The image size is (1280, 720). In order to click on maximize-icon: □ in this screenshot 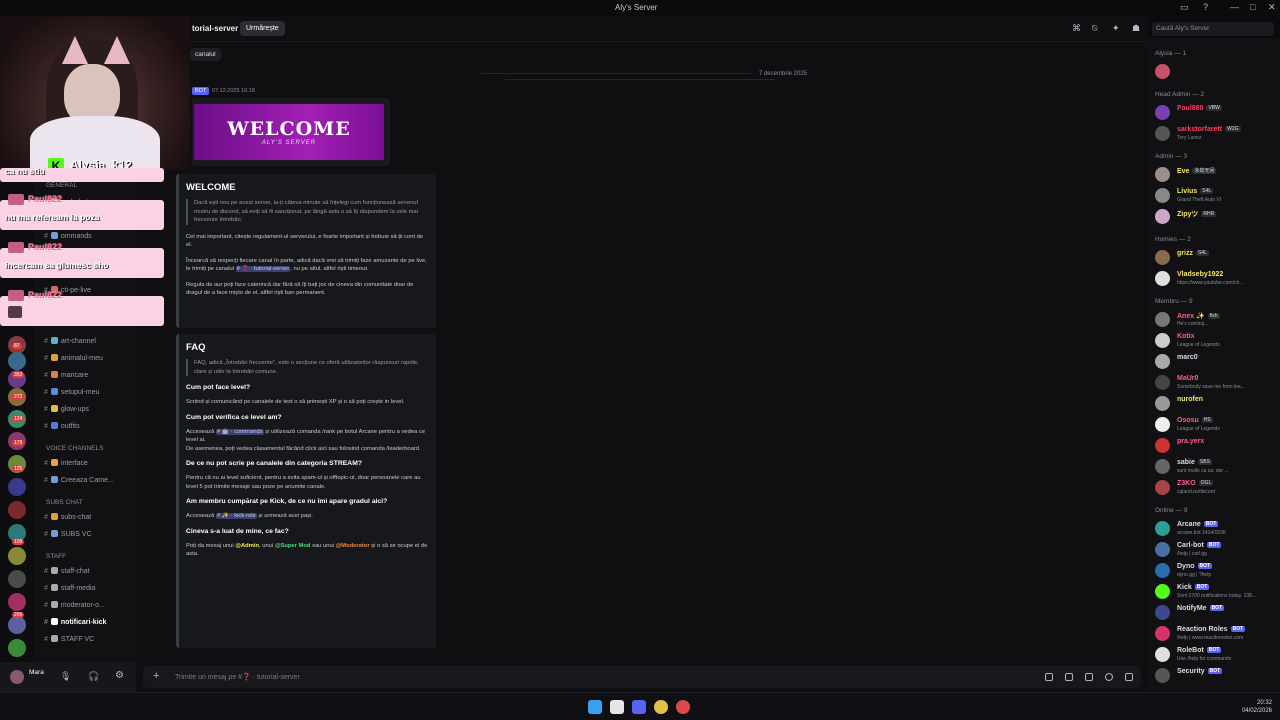, I will do `click(1252, 7)`.